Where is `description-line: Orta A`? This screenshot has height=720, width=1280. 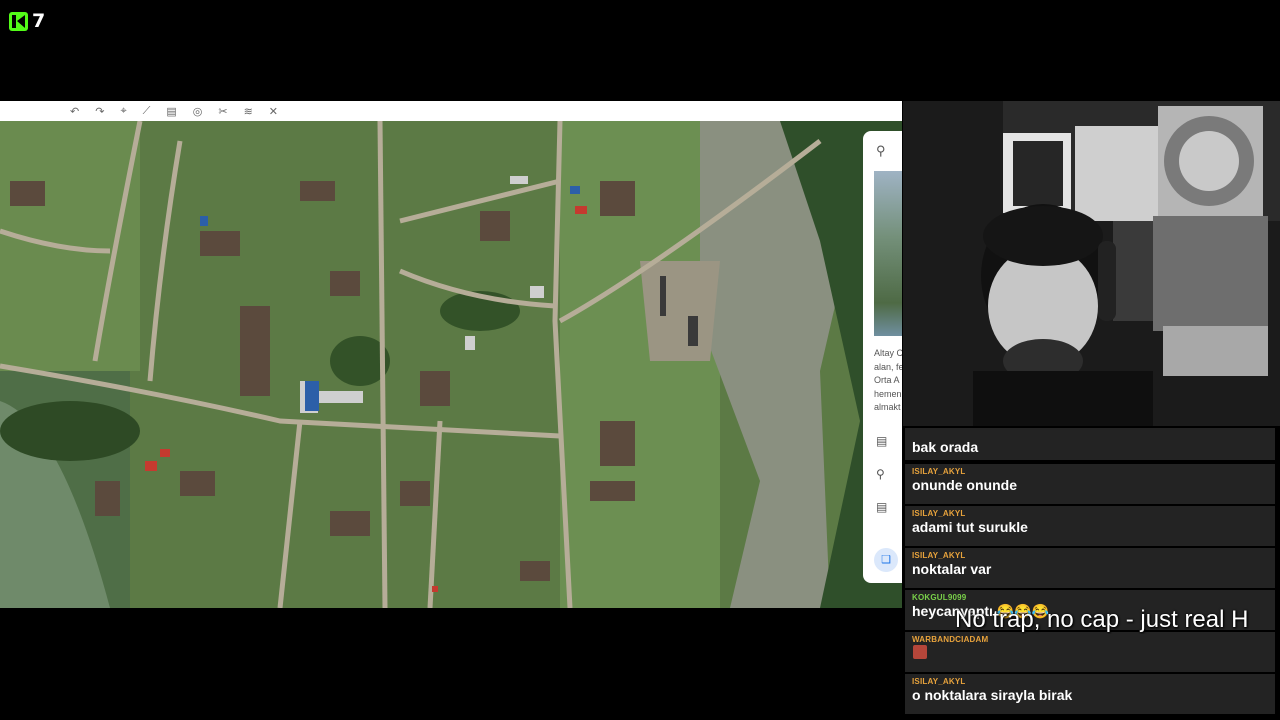 description-line: Orta A is located at coordinates (887, 380).